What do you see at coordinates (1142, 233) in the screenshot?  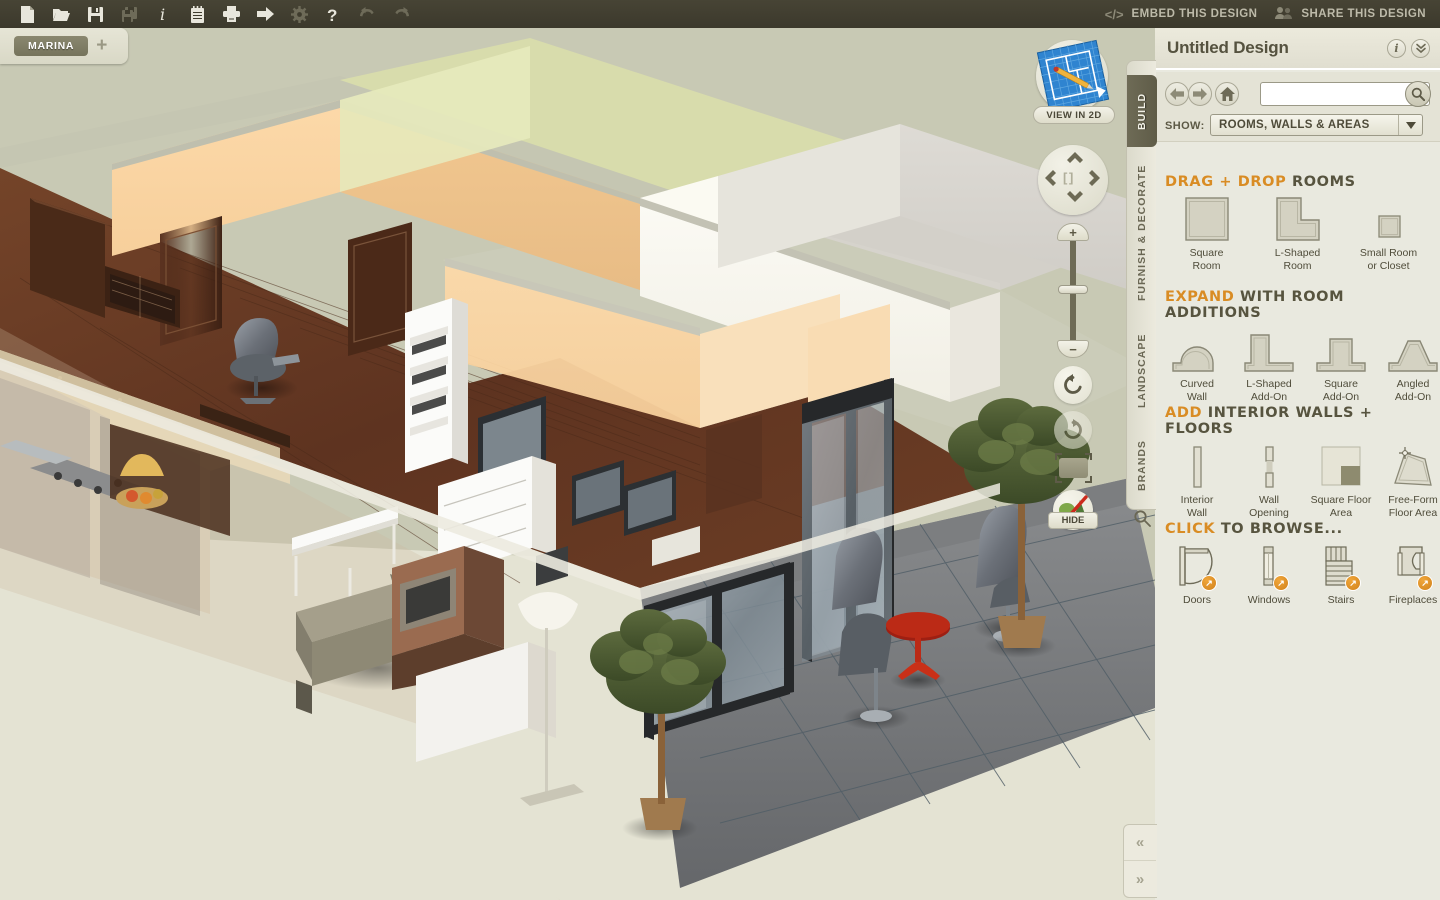 I see `tab-furnish-decorate: FURNISH & DECORATE` at bounding box center [1142, 233].